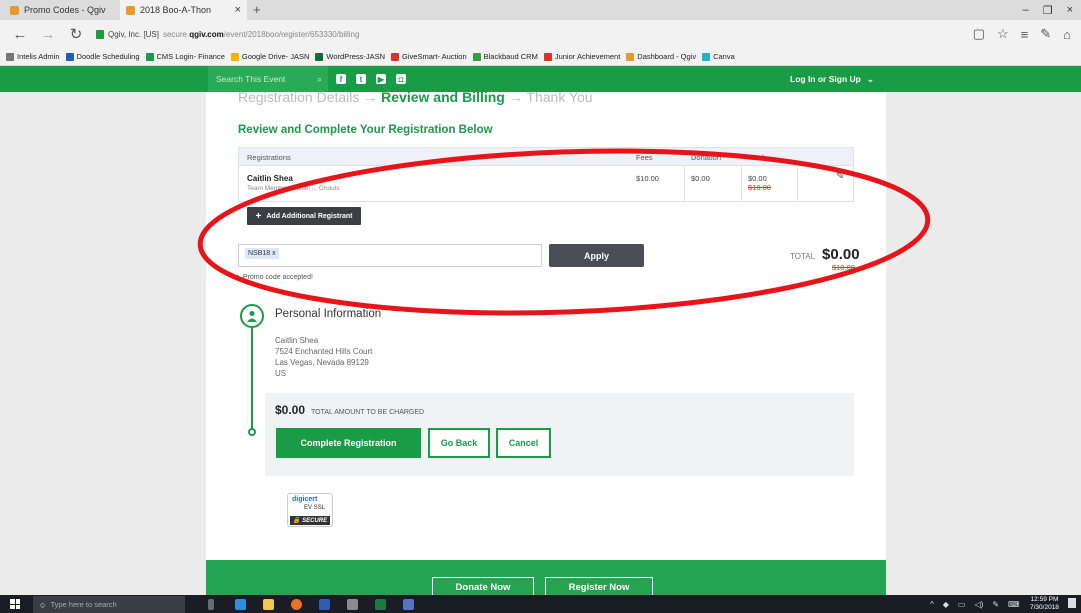  I want to click on bookmark-item: CMS Login- Finance, so click(185, 56).